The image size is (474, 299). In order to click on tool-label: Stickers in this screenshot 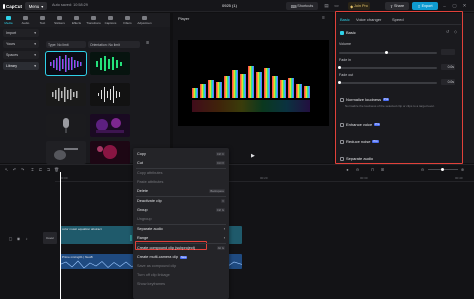, I will do `click(59, 22)`.